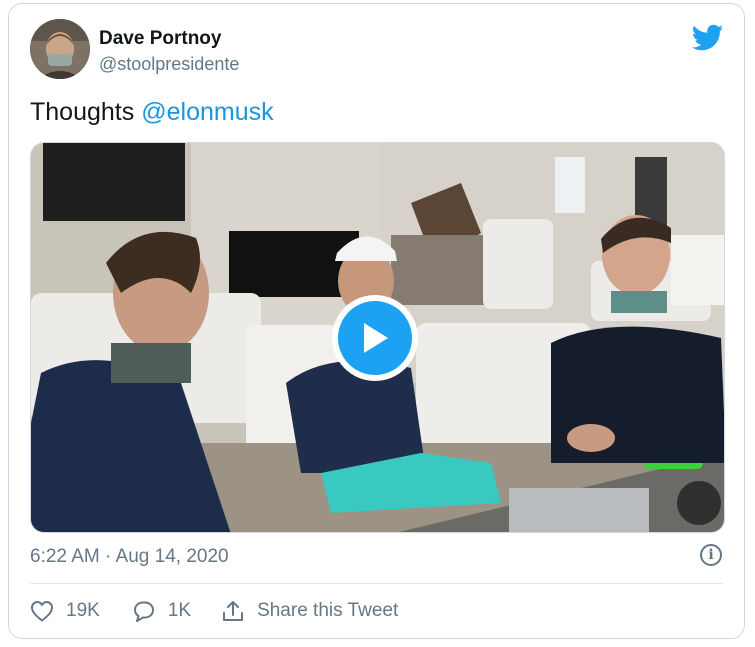 This screenshot has height=647, width=755. I want to click on reply-button: 1K, so click(161, 611).